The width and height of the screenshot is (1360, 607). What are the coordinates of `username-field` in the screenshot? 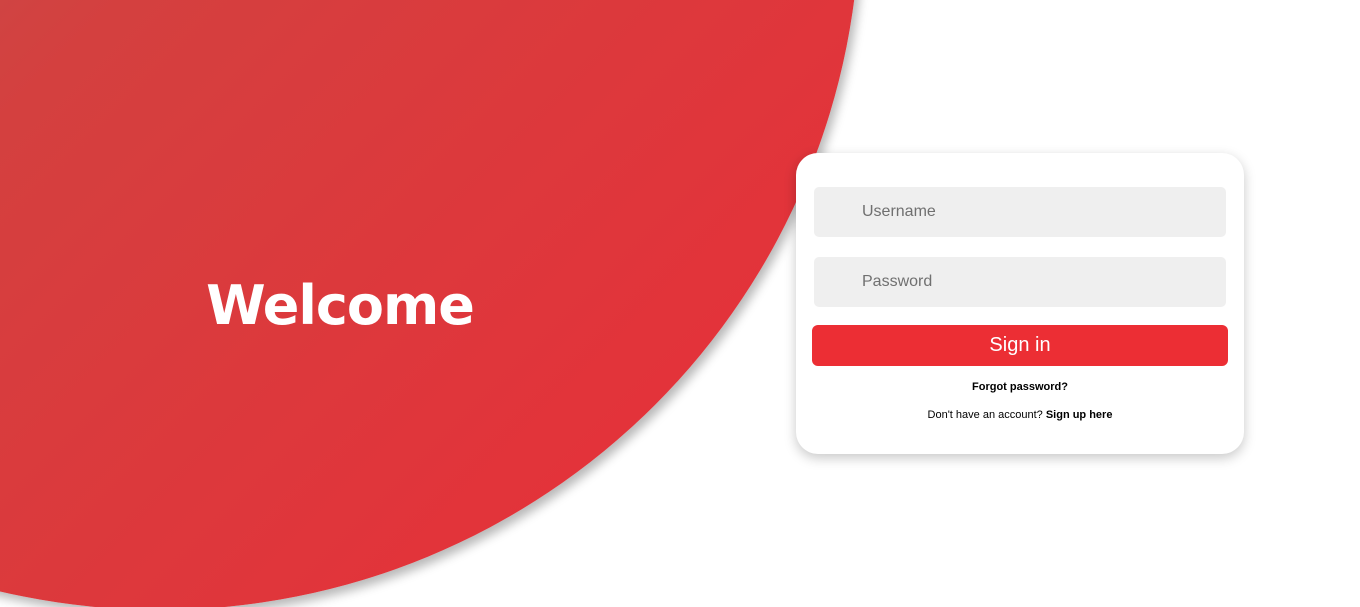 It's located at (1020, 212).